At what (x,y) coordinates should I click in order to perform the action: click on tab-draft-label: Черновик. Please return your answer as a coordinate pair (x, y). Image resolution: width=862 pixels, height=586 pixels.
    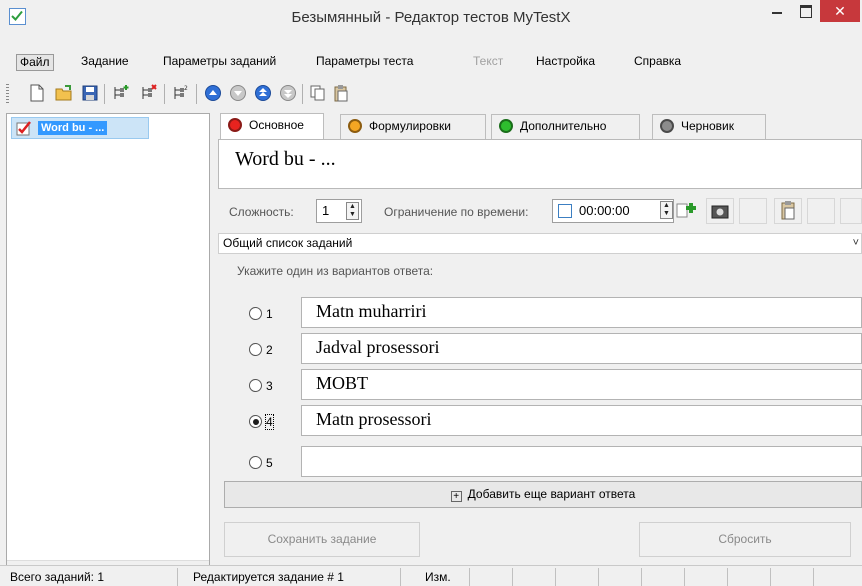
    Looking at the image, I should click on (707, 126).